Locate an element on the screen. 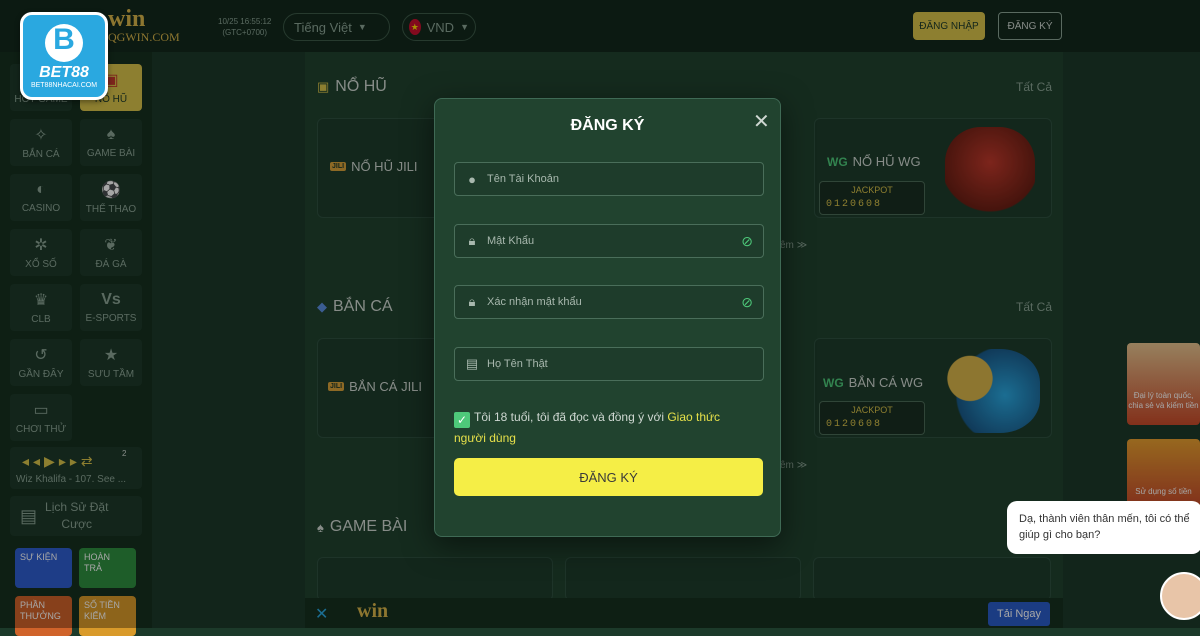 The width and height of the screenshot is (1200, 636). password-field: 🔒︎ ⊘ is located at coordinates (609, 241).